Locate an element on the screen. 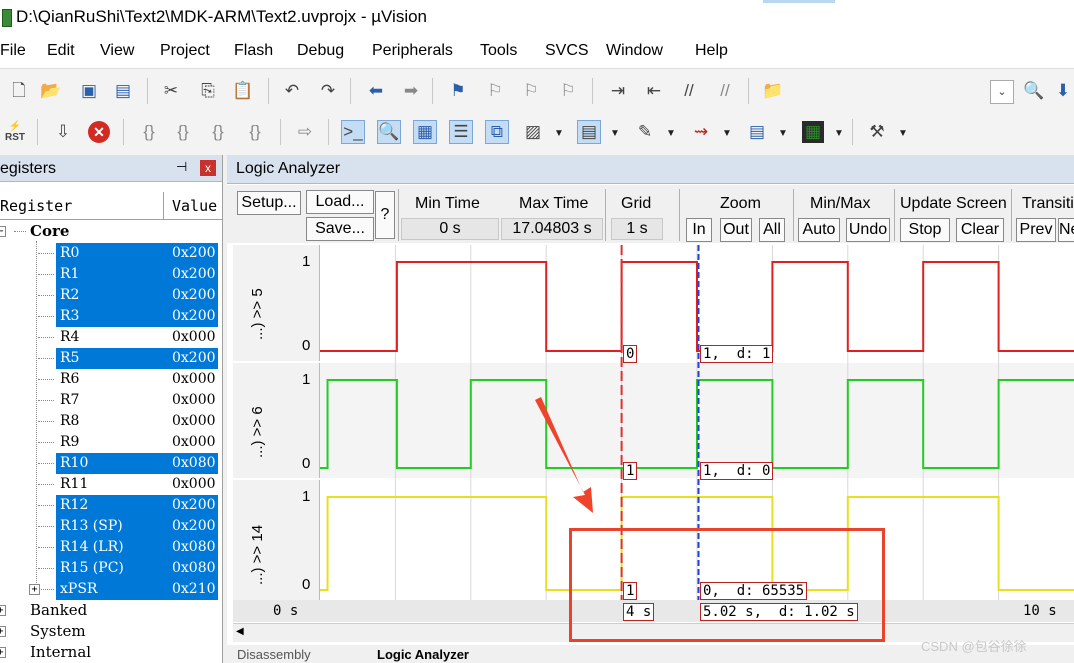  register-row: R15 (PC) 0x080 is located at coordinates (111, 568).